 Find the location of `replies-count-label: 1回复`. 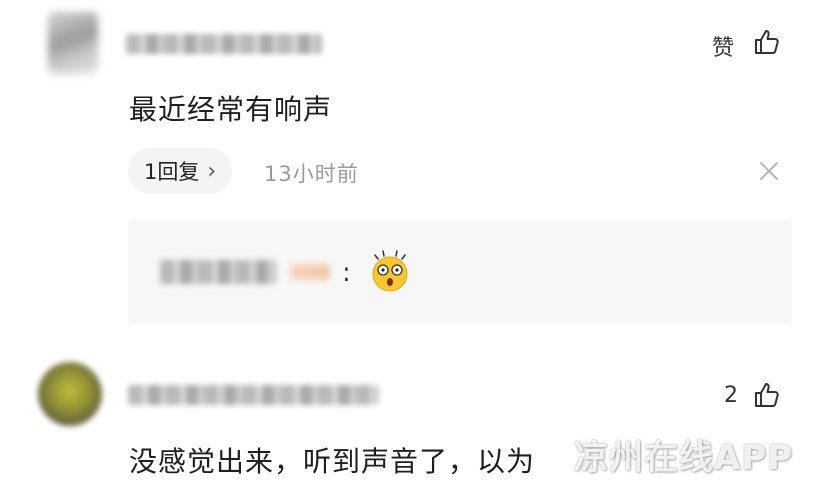

replies-count-label: 1回复 is located at coordinates (172, 172).